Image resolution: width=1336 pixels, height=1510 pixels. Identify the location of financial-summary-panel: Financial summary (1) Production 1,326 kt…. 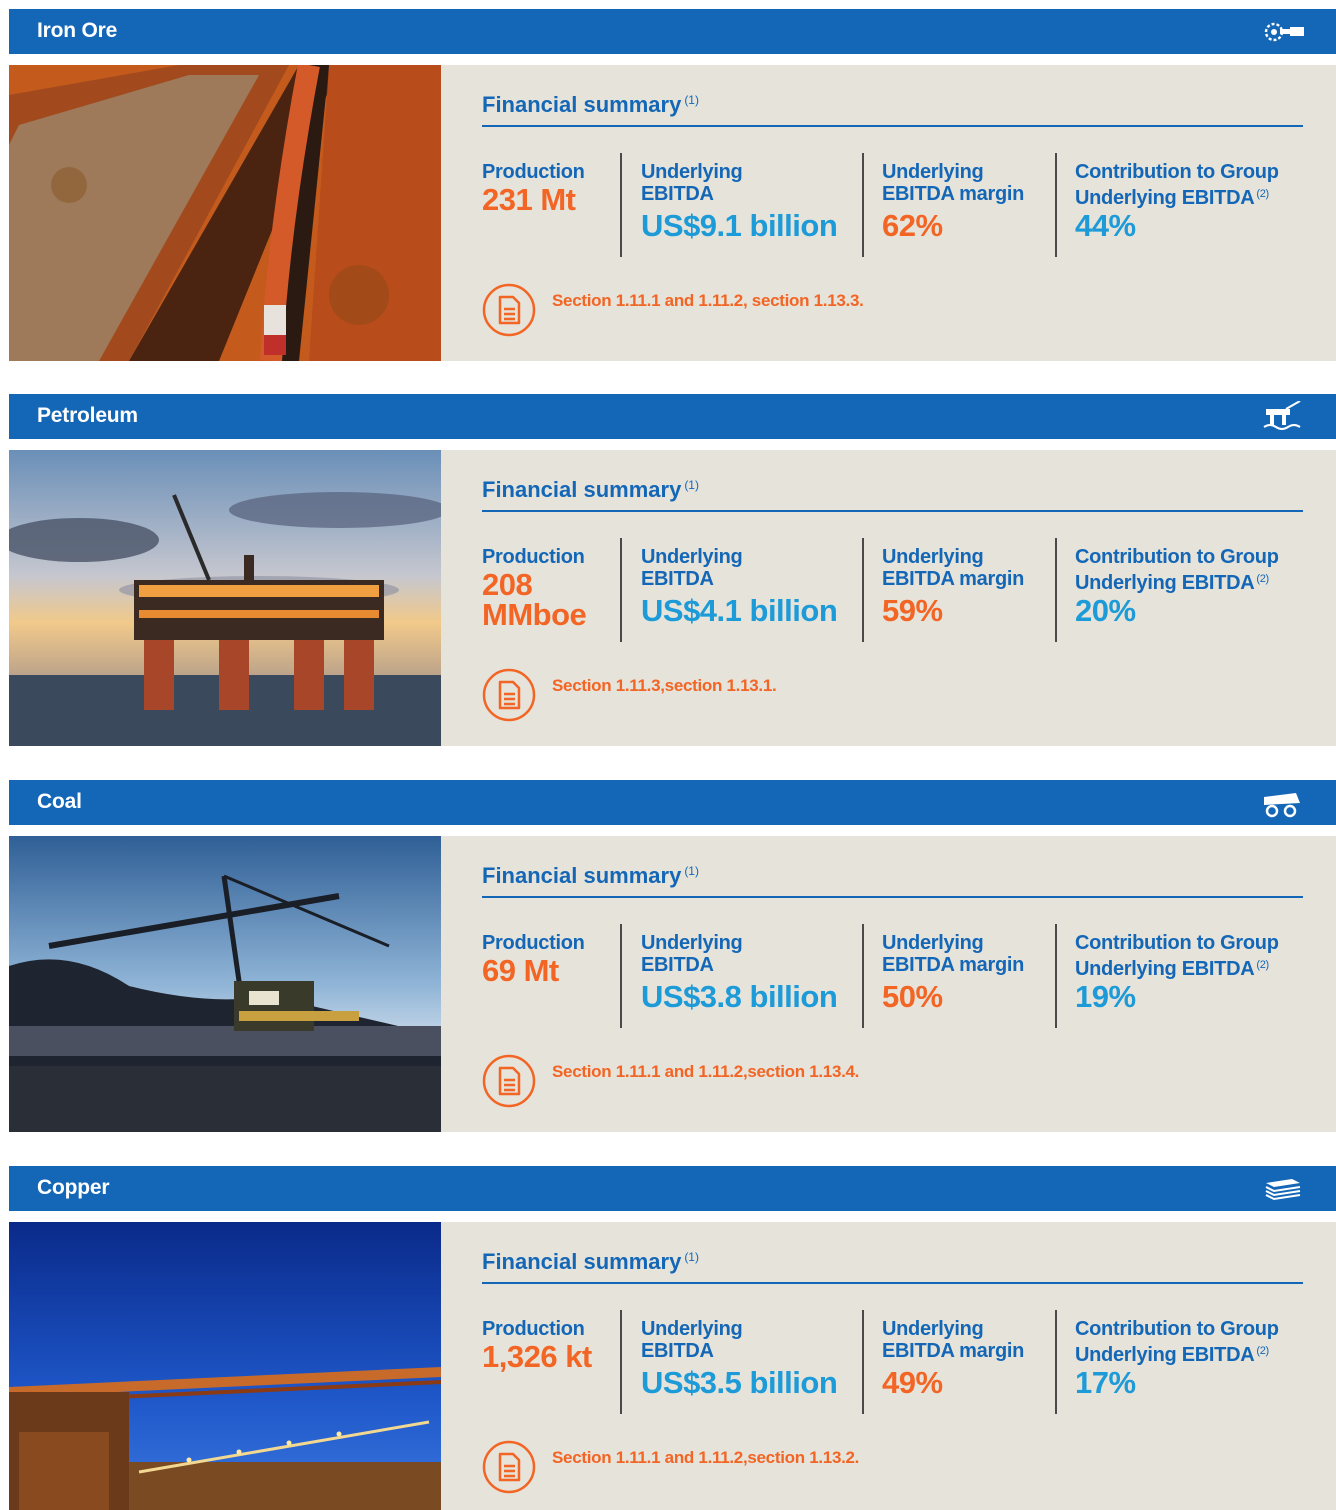
(888, 1366).